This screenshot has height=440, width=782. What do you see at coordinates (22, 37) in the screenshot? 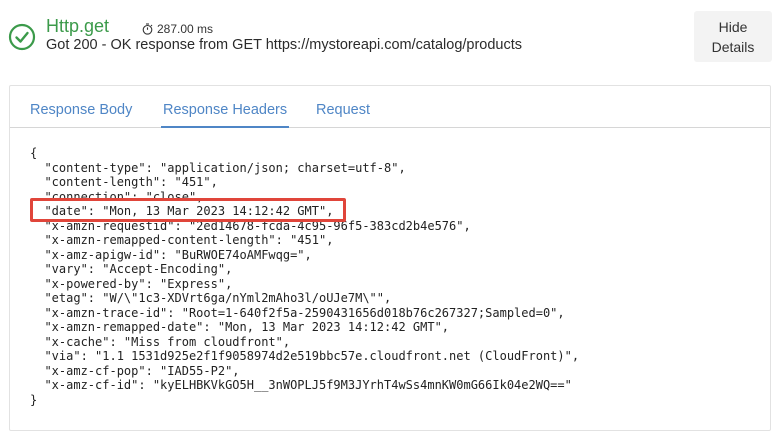
I see `check-circle-icon` at bounding box center [22, 37].